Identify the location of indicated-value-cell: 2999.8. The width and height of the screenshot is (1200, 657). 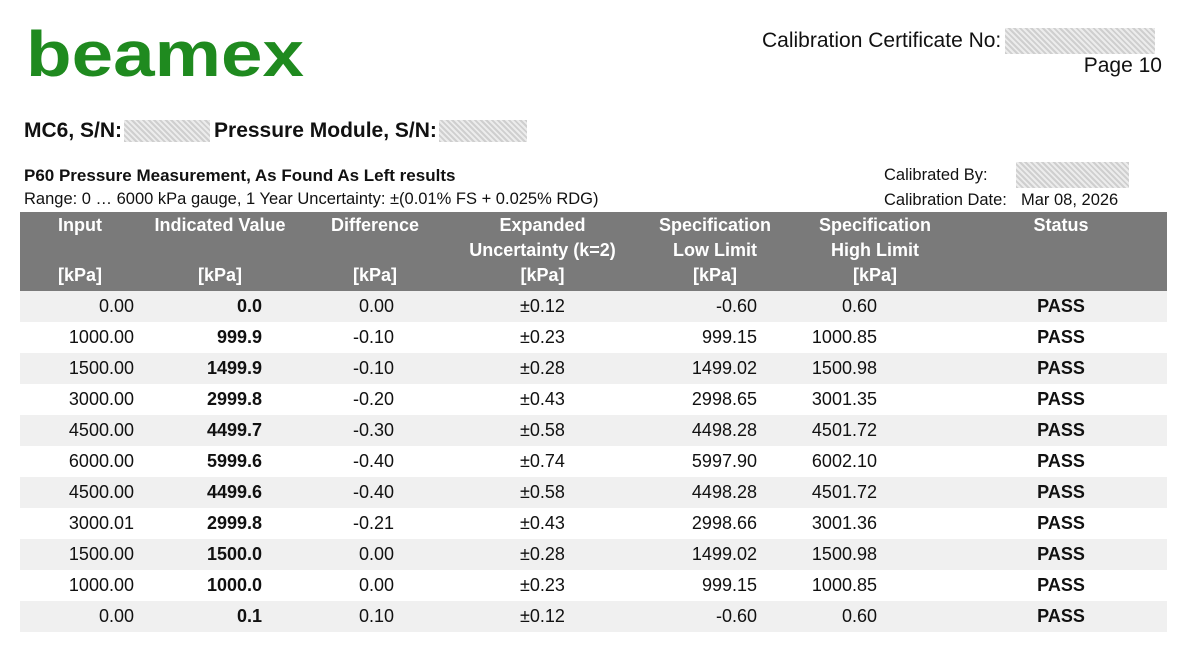
(220, 523).